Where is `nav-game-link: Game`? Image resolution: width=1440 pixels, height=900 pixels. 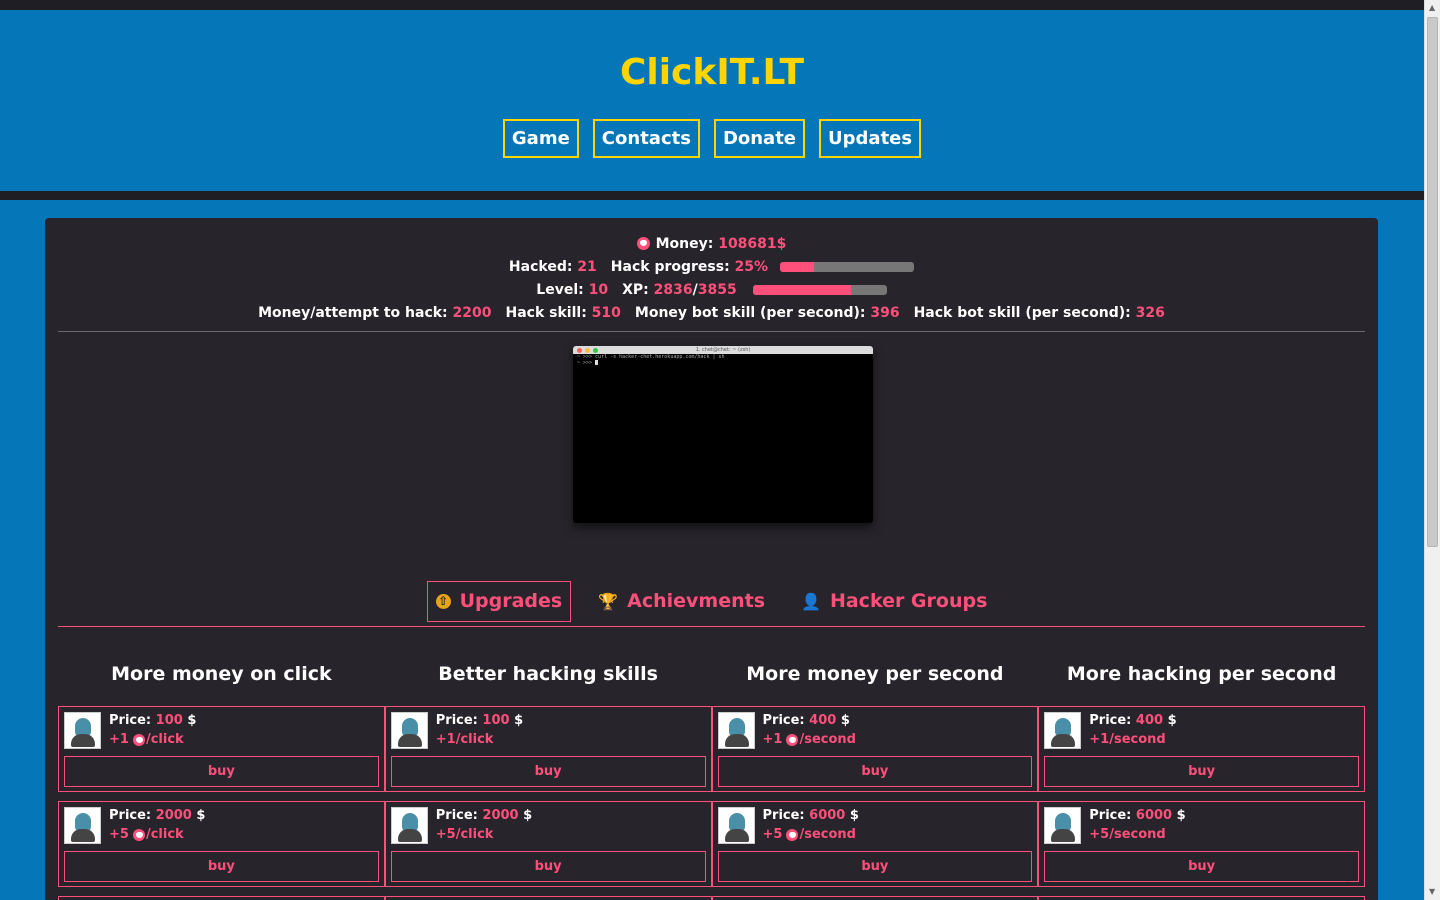 nav-game-link: Game is located at coordinates (540, 138).